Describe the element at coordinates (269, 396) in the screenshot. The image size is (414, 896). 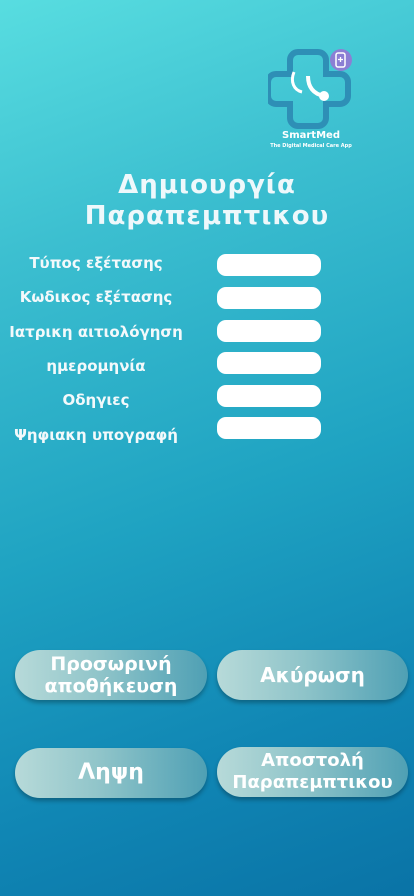
I see `instructions-input` at that location.